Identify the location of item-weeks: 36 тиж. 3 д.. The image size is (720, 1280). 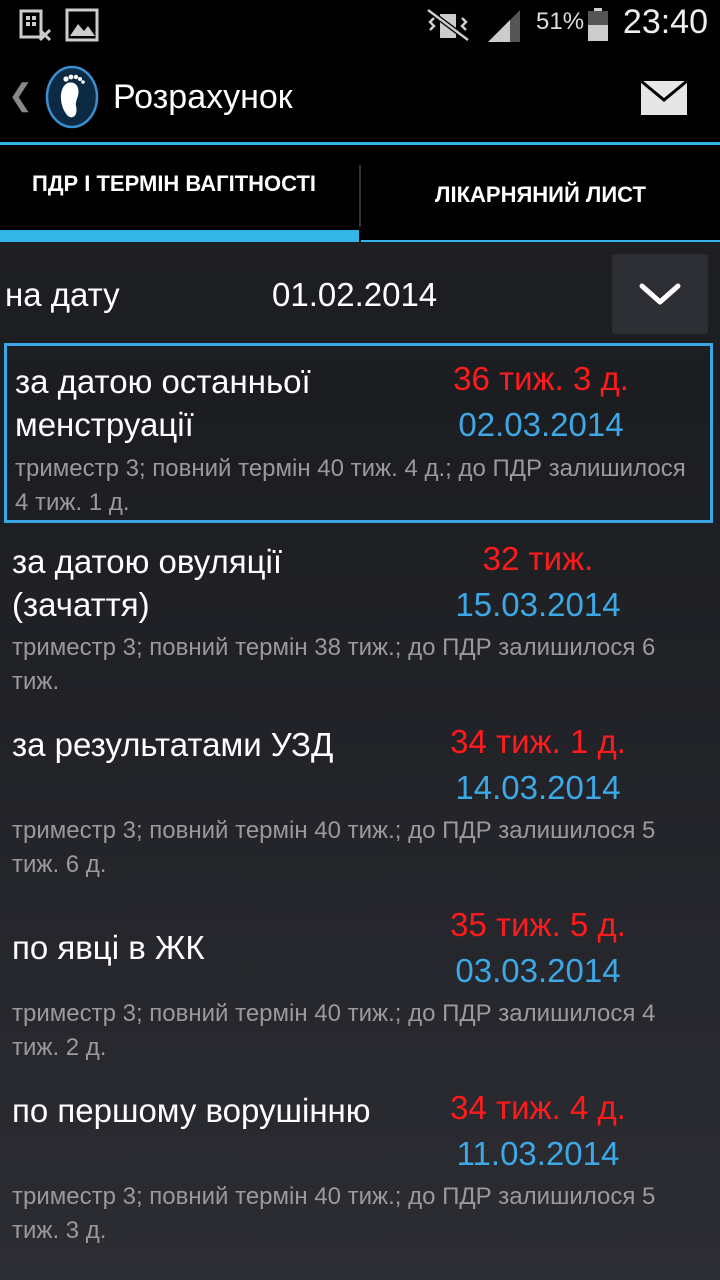
(541, 378).